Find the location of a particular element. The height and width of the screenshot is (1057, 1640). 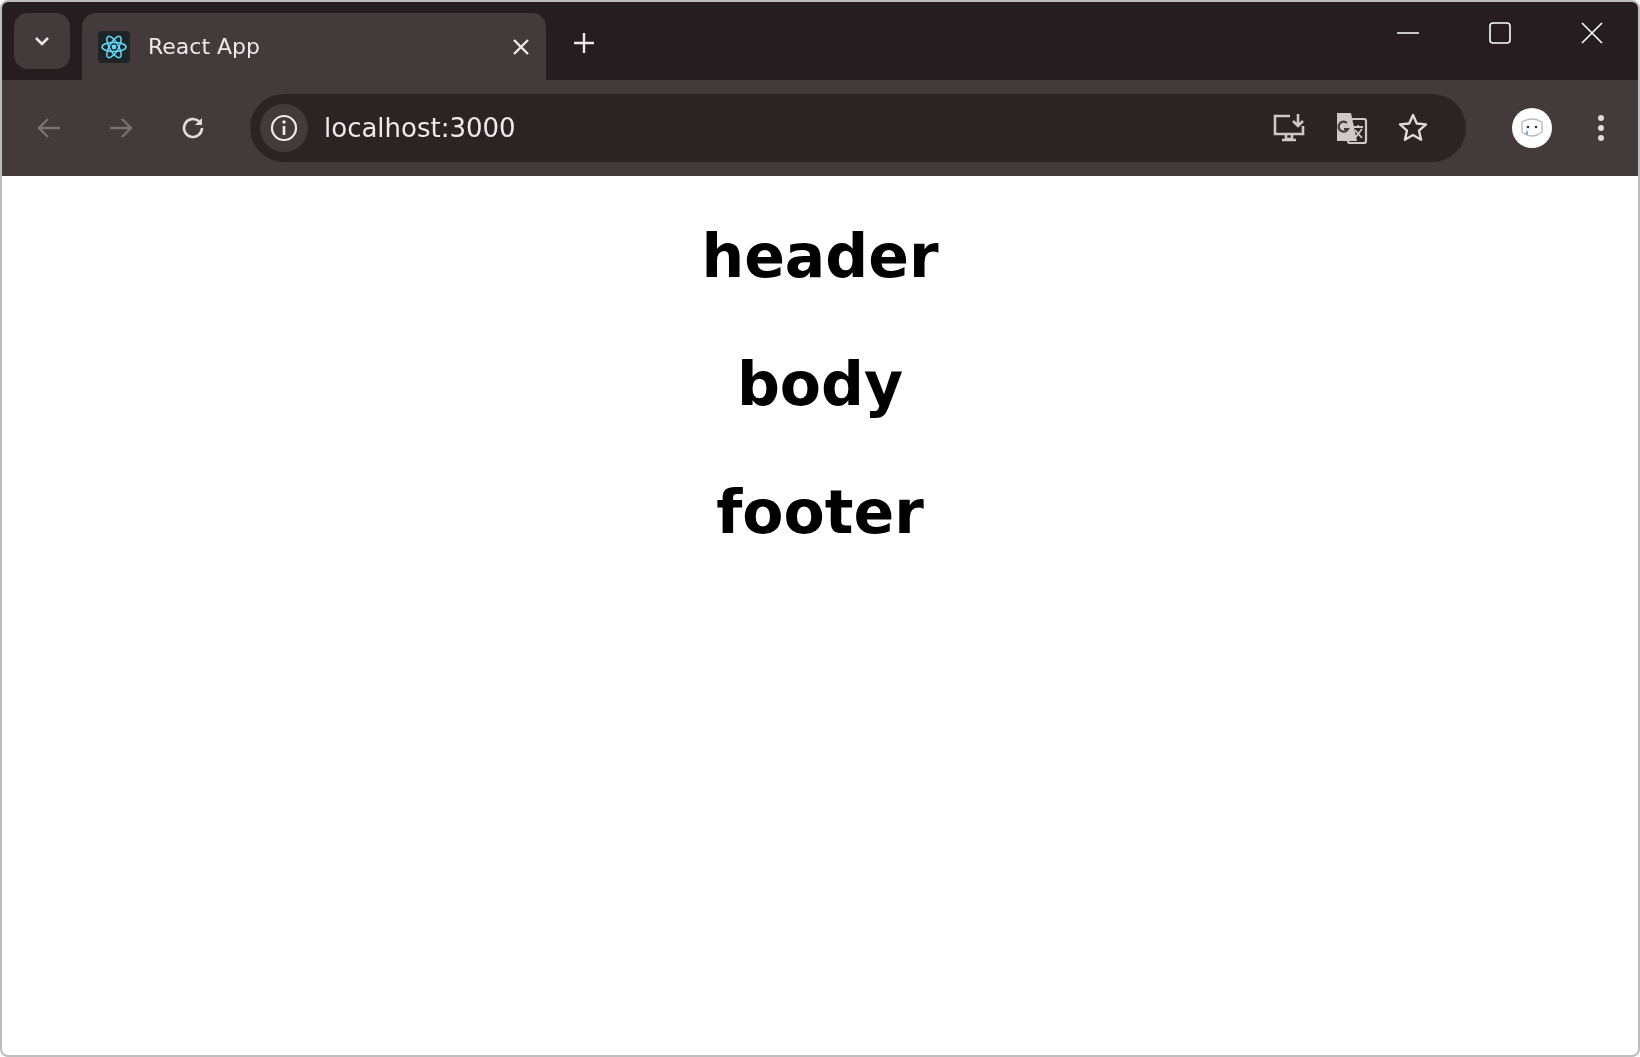

tab-title: React App is located at coordinates (204, 46).